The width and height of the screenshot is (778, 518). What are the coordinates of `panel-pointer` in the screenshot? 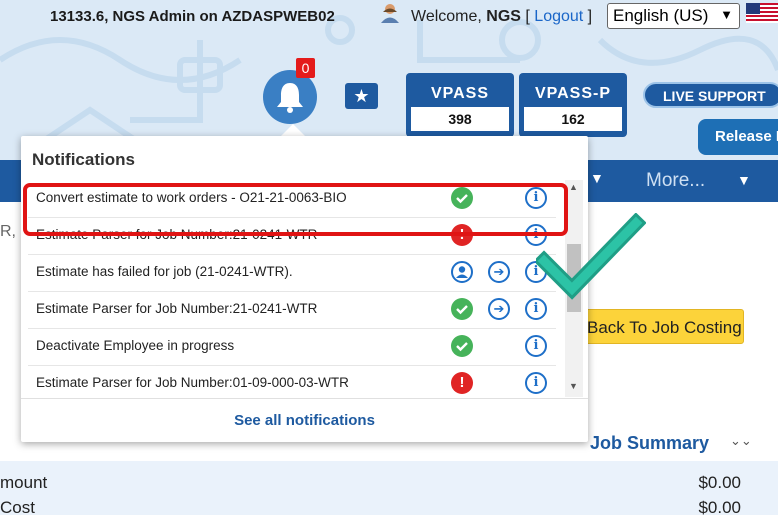 It's located at (293, 130).